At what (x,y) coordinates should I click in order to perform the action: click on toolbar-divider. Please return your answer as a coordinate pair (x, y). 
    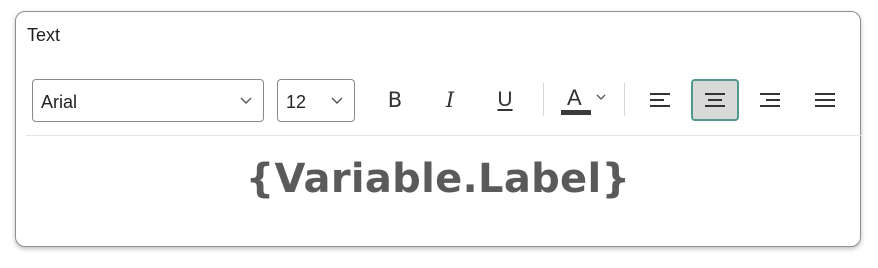
    Looking at the image, I should click on (444, 135).